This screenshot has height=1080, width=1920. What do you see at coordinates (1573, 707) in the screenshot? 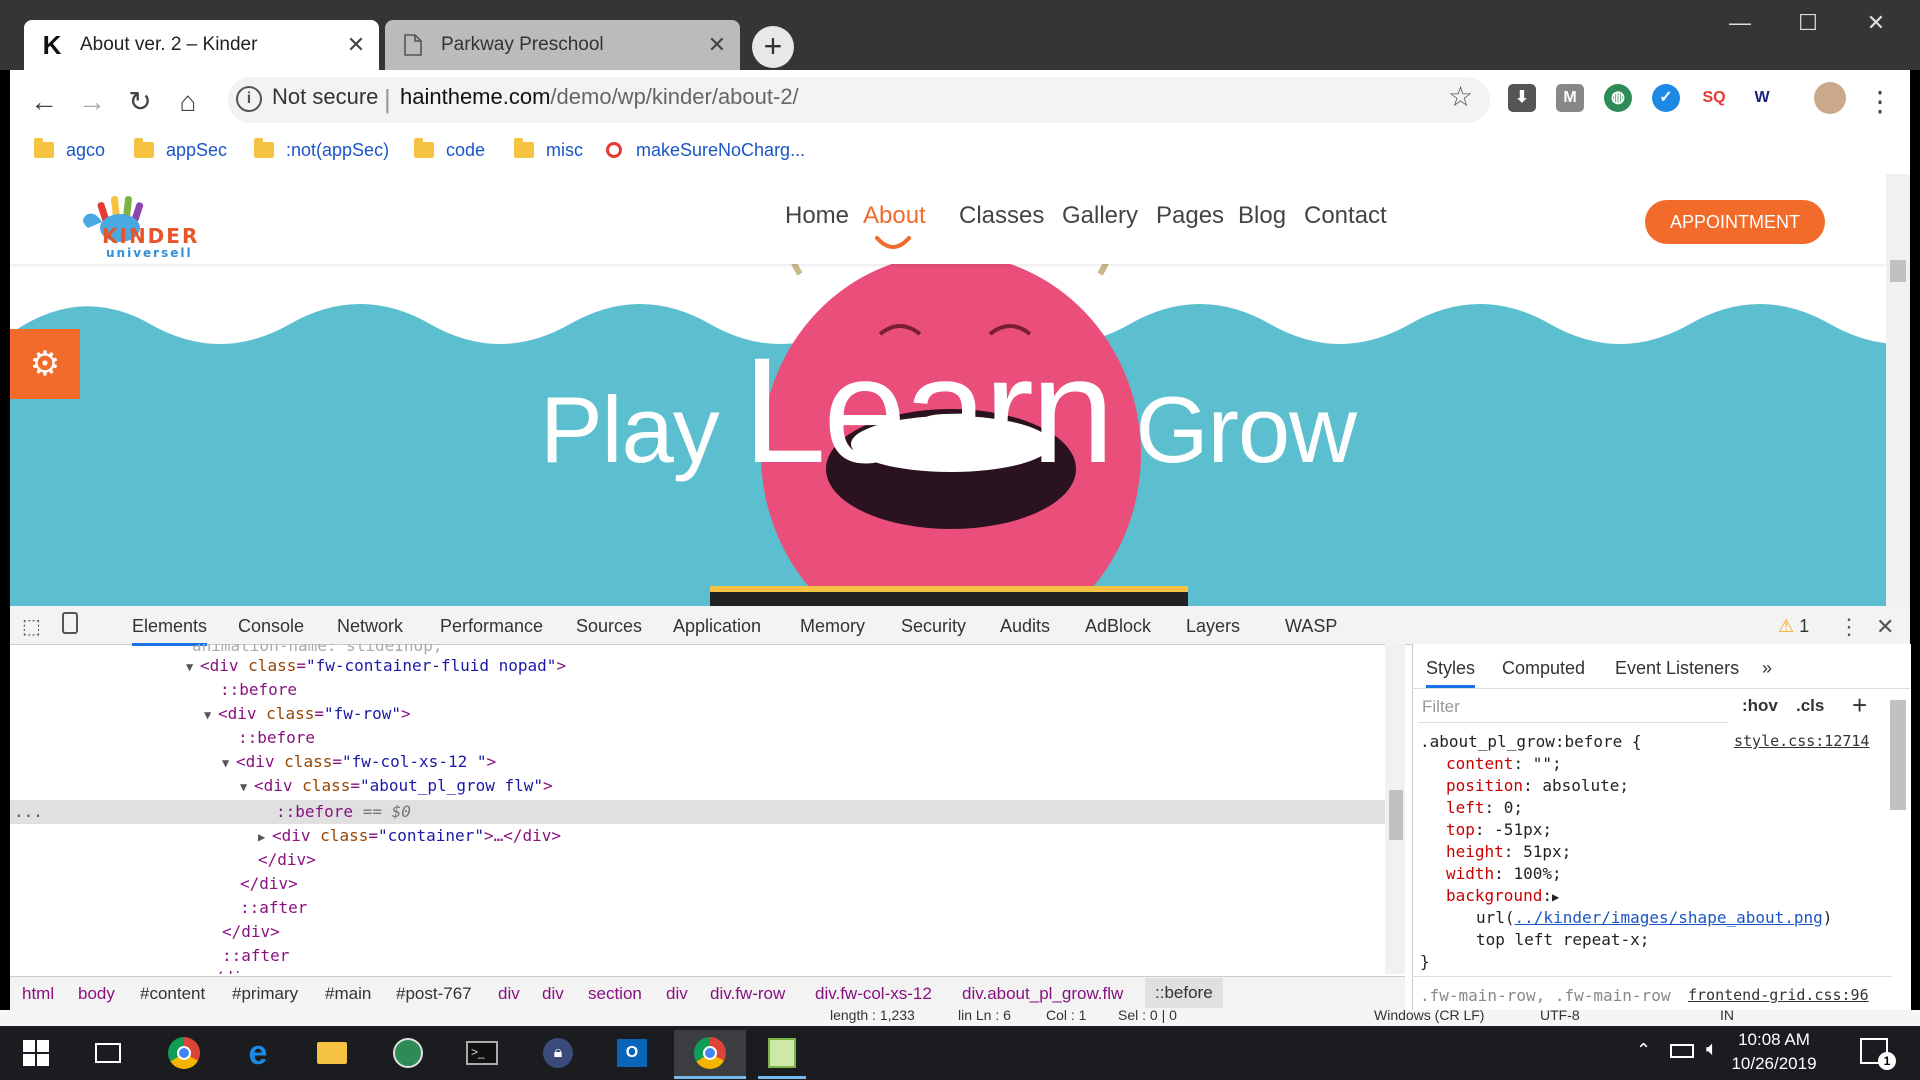
I see `styles-filter-input: Filter` at bounding box center [1573, 707].